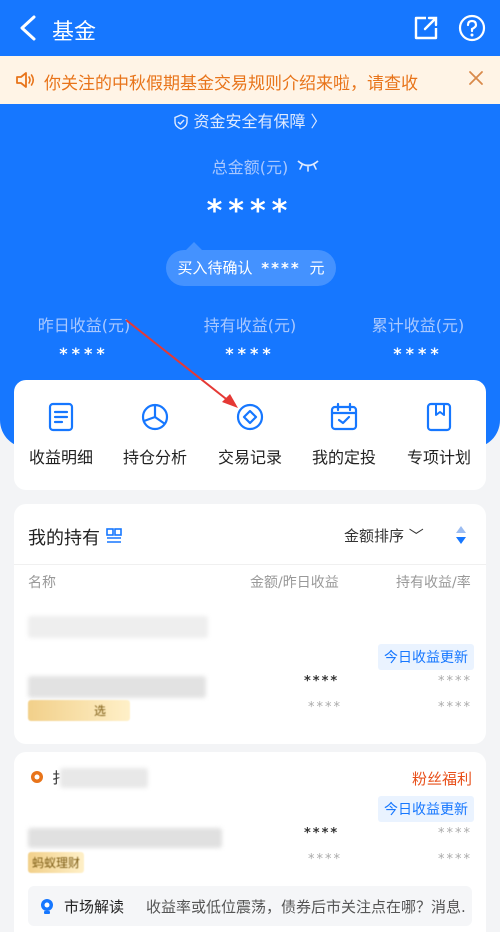 This screenshot has height=932, width=500. What do you see at coordinates (25, 80) in the screenshot?
I see `speaker-icon` at bounding box center [25, 80].